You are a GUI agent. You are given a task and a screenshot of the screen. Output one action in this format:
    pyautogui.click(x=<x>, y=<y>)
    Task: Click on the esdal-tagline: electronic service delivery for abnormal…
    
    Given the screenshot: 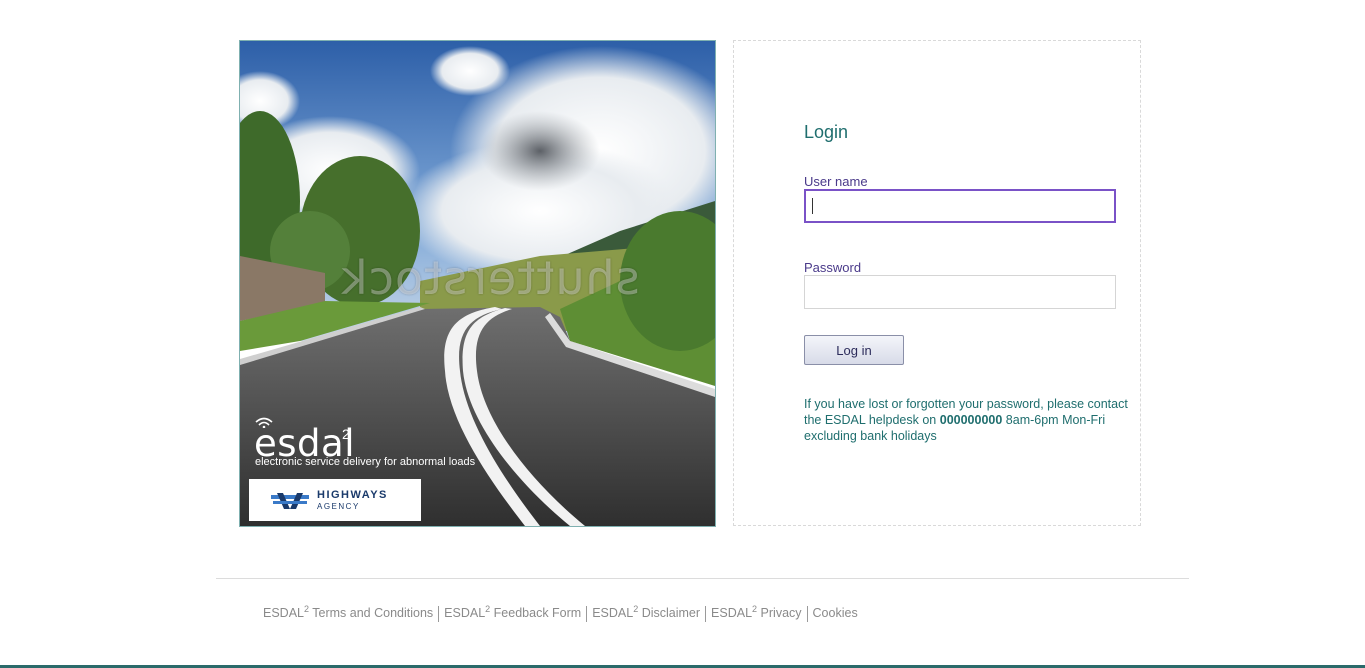 What is the action you would take?
    pyautogui.click(x=365, y=462)
    